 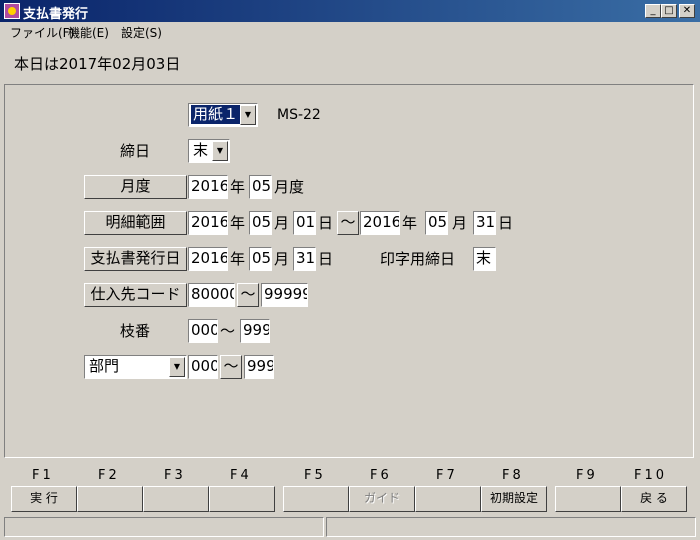 What do you see at coordinates (175, 475) in the screenshot?
I see `fkey-label-f3: F3` at bounding box center [175, 475].